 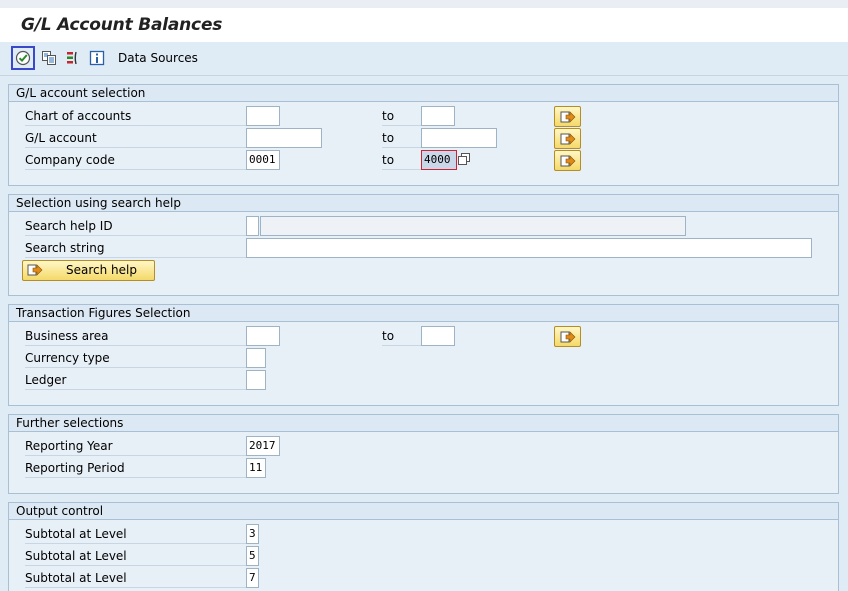 I want to click on value-help-button, so click(x=464, y=159).